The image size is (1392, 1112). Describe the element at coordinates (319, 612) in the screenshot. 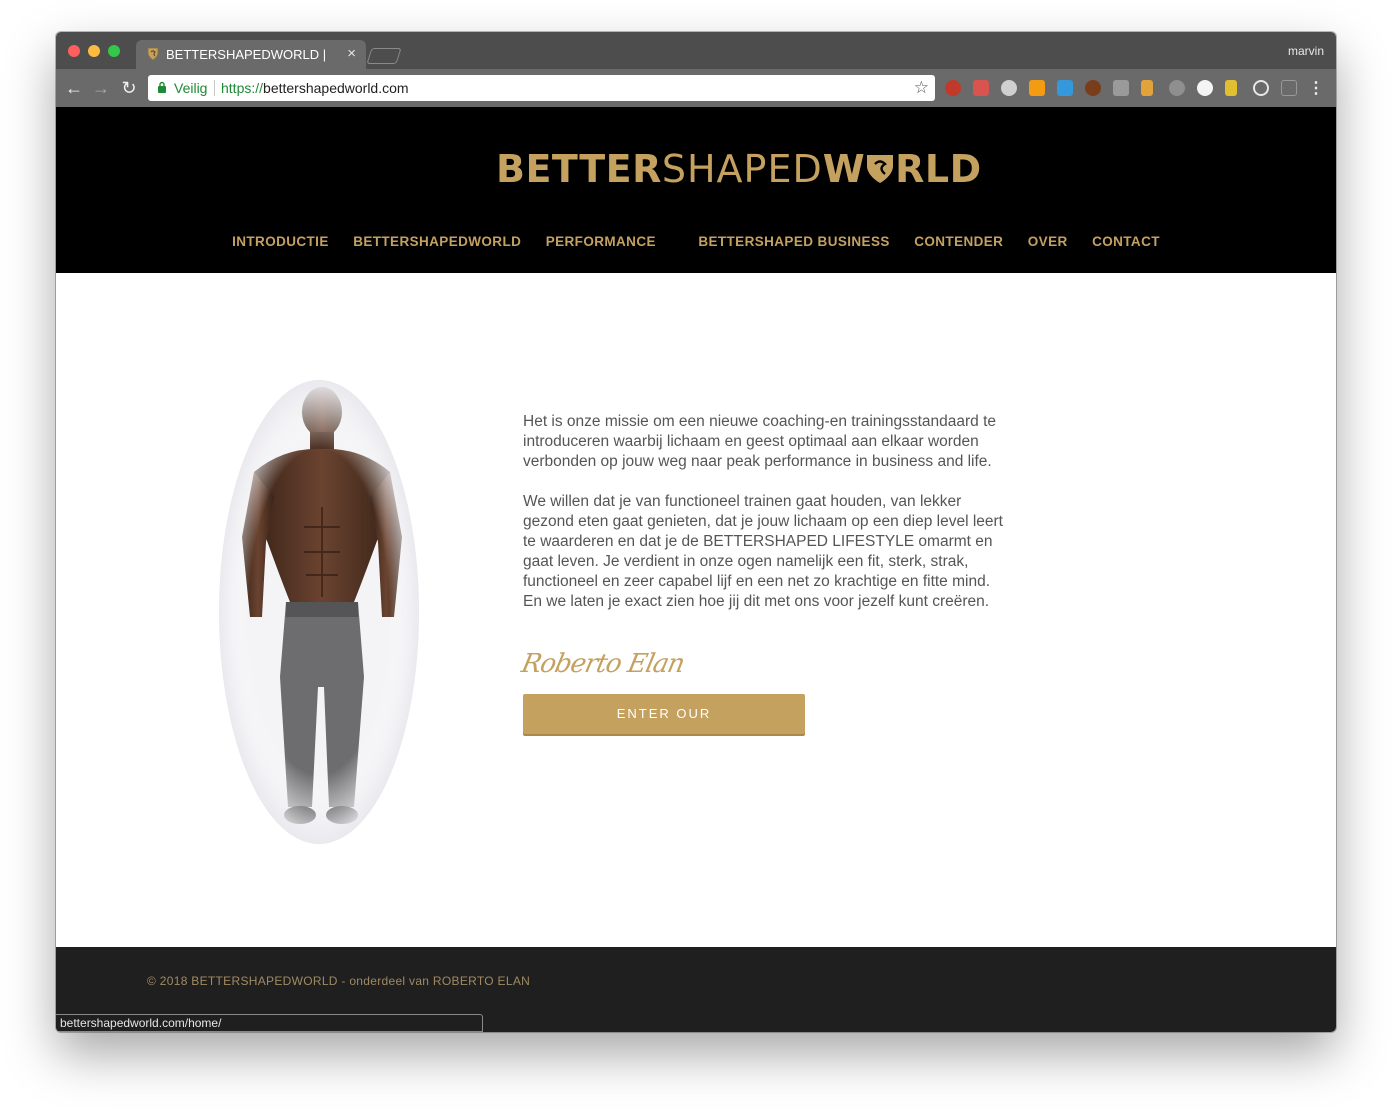

I see `athlete-photo` at that location.